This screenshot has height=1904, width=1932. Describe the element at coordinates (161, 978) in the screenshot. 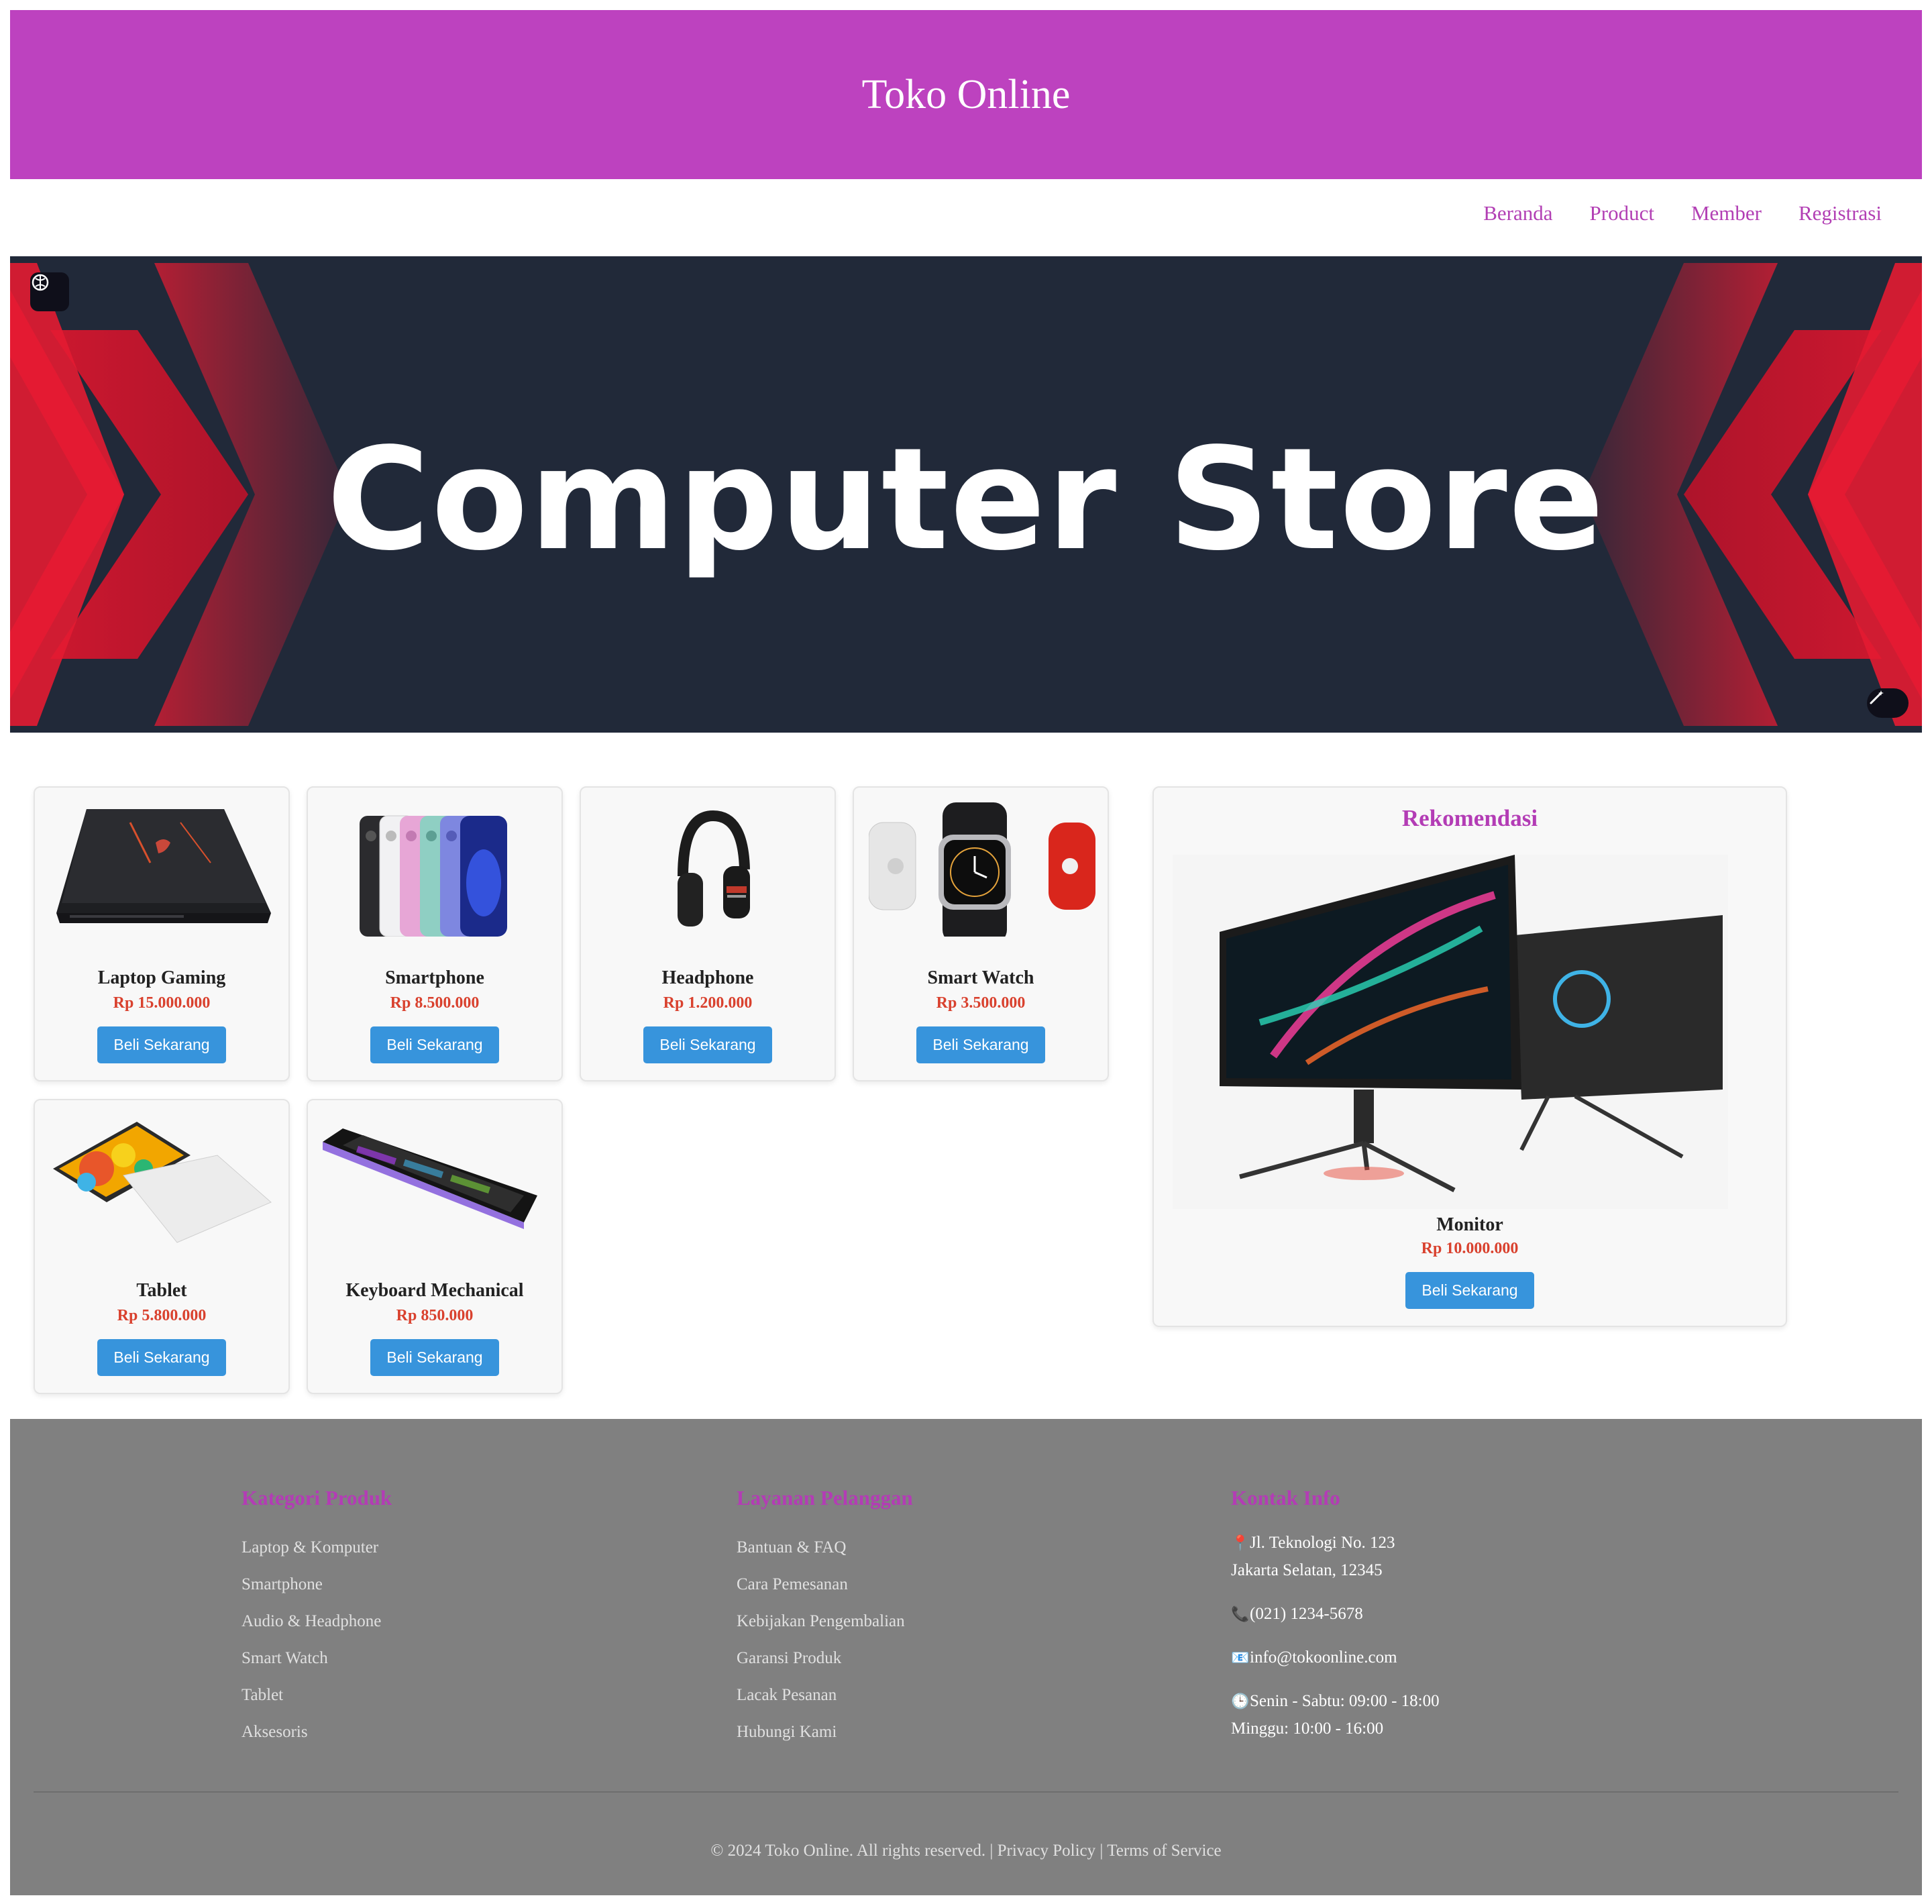

I see `product-name: Laptop Gaming` at that location.